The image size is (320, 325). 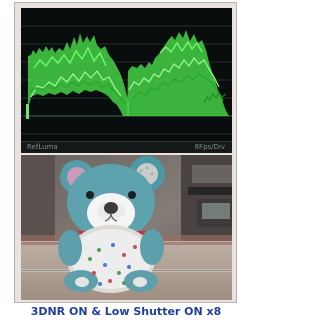 What do you see at coordinates (126, 147) in the screenshot?
I see `waveform-status-bar: RefLuma 8Fps/Div` at bounding box center [126, 147].